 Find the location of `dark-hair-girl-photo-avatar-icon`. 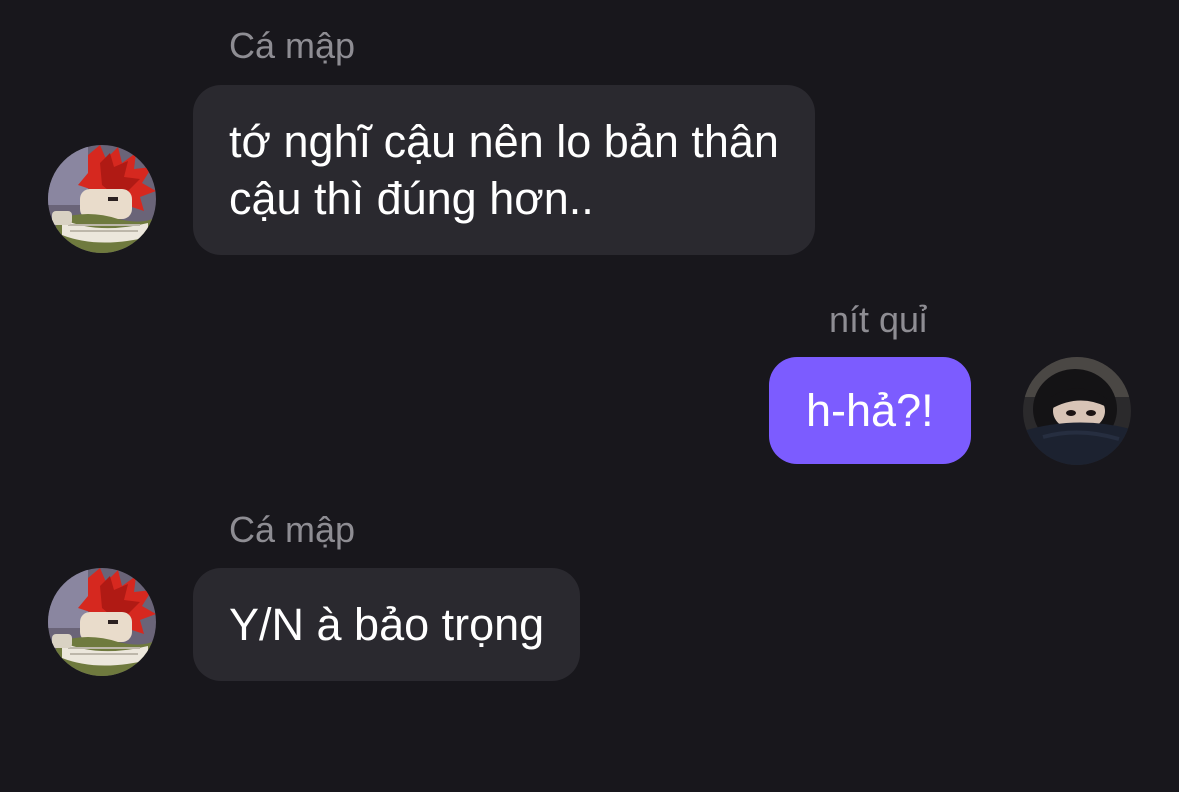

dark-hair-girl-photo-avatar-icon is located at coordinates (1077, 411).